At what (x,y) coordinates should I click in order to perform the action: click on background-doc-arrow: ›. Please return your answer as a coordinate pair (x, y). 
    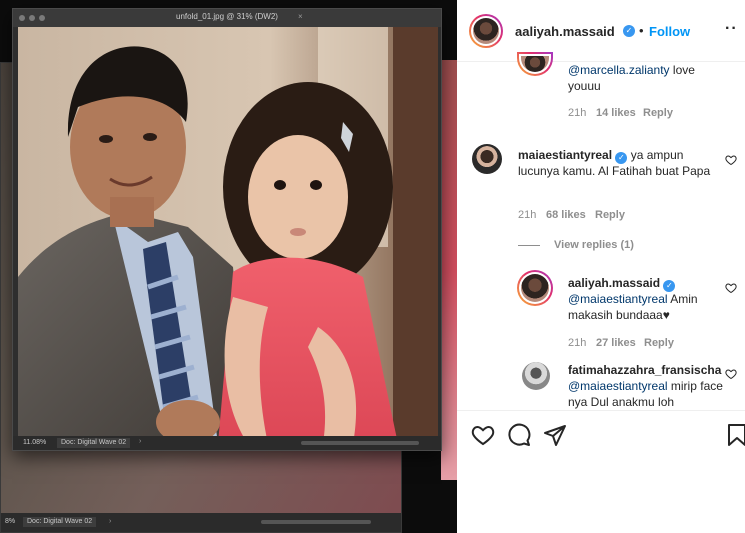
    Looking at the image, I should click on (110, 521).